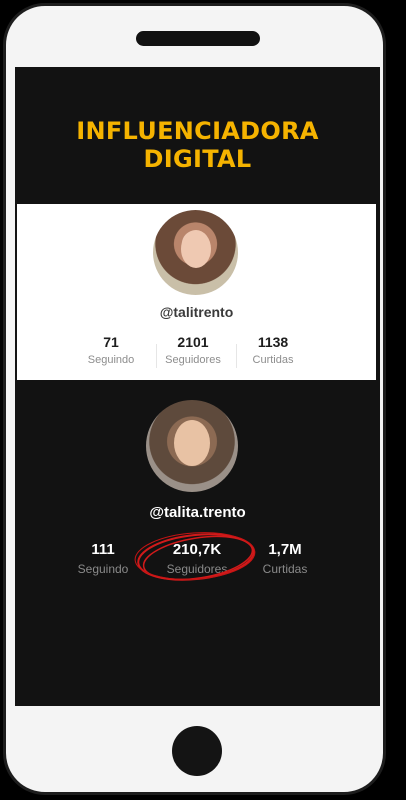 The height and width of the screenshot is (800, 406). I want to click on profile-handle: @talitrento, so click(196, 312).